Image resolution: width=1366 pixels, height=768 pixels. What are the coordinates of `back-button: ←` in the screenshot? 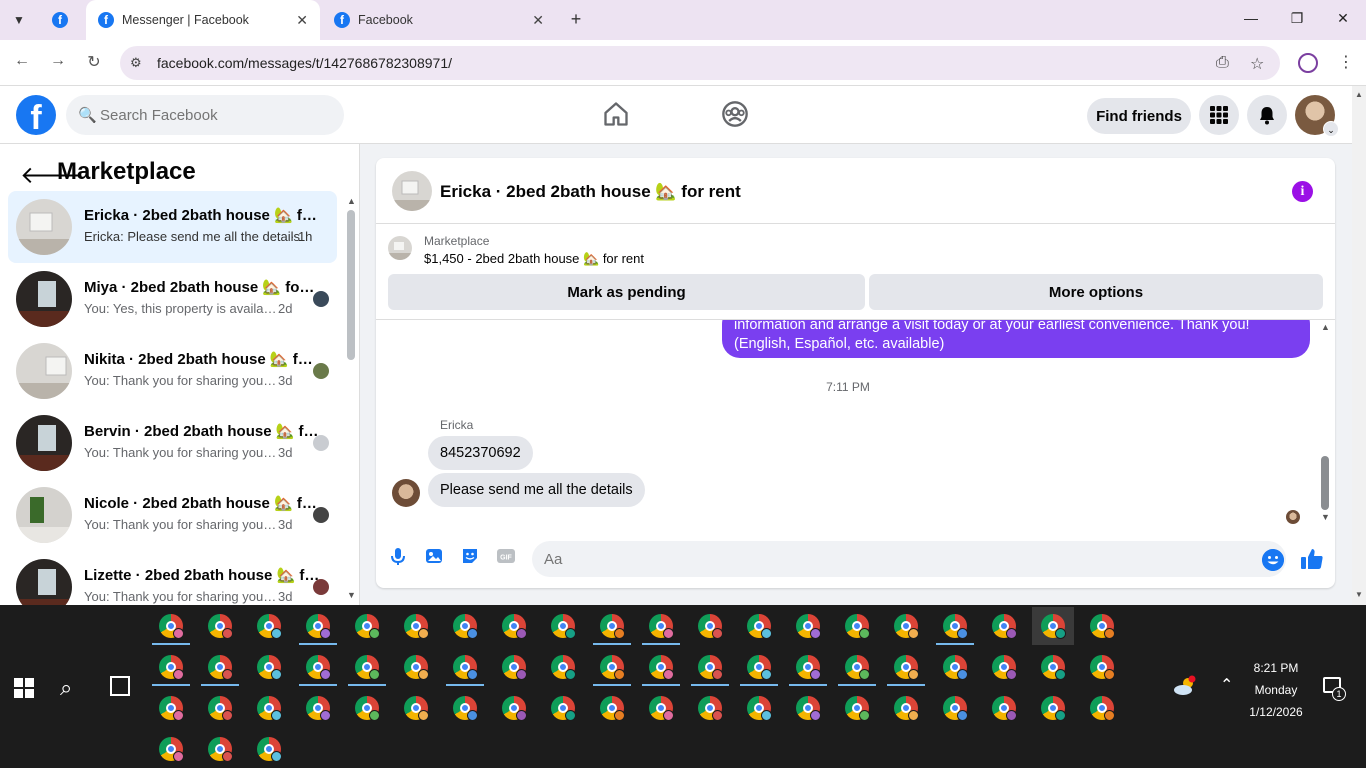 It's located at (22, 63).